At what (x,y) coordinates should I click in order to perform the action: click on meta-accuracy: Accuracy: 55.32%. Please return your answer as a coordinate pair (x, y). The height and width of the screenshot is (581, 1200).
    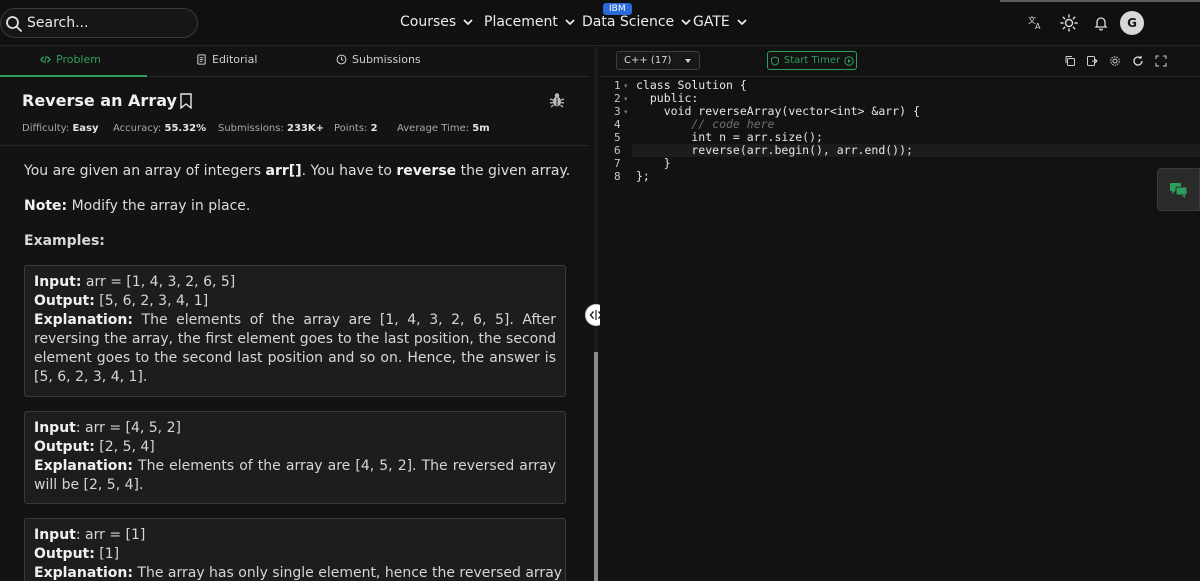
    Looking at the image, I should click on (159, 128).